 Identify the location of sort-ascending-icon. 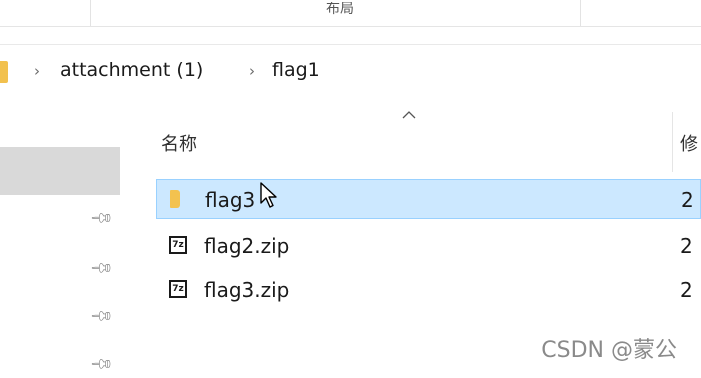
(409, 115).